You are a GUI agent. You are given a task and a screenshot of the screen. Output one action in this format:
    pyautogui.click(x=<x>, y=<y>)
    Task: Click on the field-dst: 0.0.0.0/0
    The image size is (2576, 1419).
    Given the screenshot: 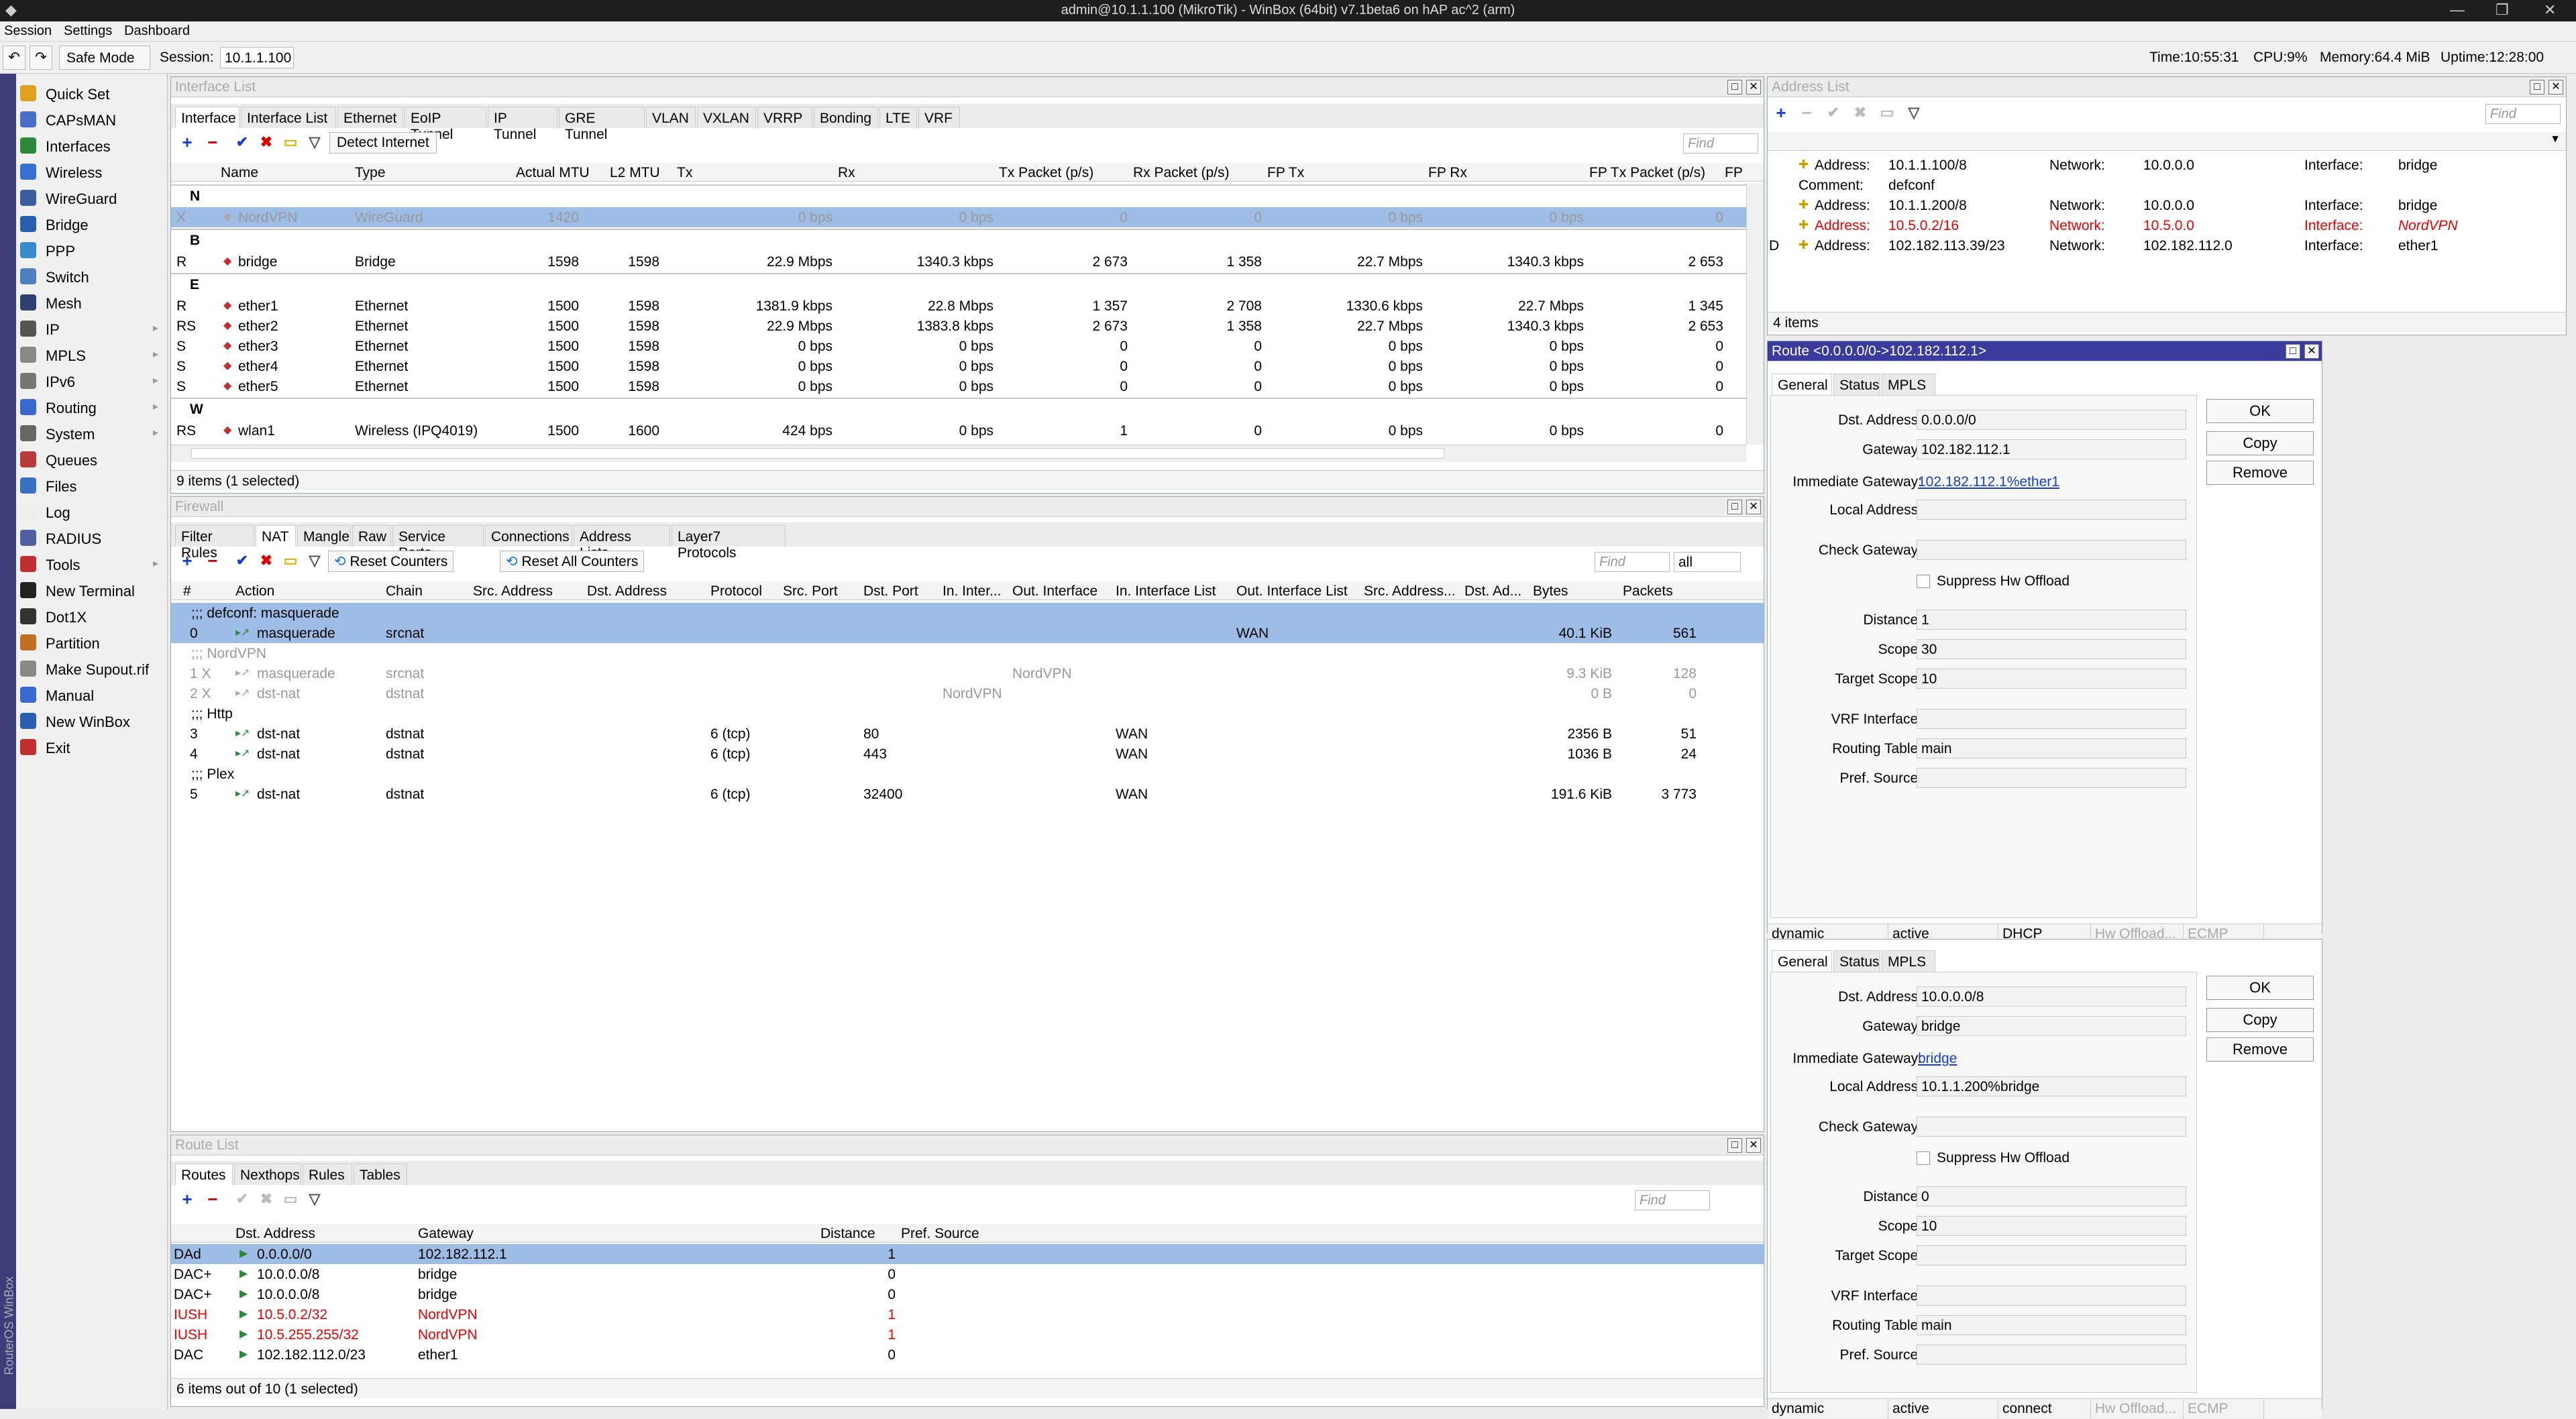 What is the action you would take?
    pyautogui.click(x=2051, y=420)
    